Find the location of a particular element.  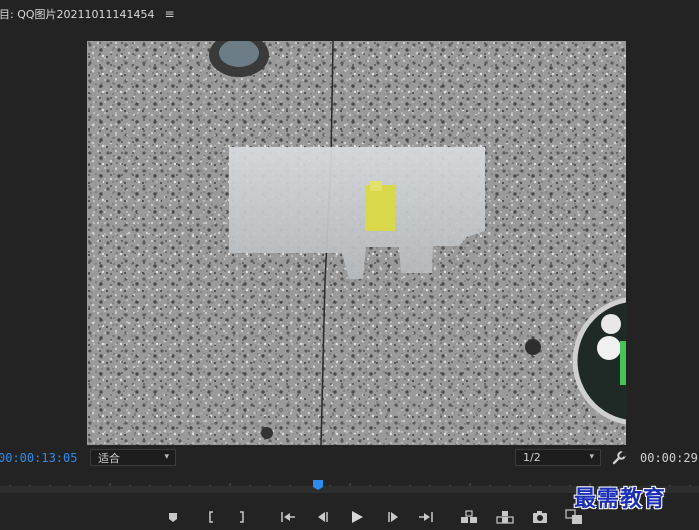

go-to-in-icon is located at coordinates (289, 517).